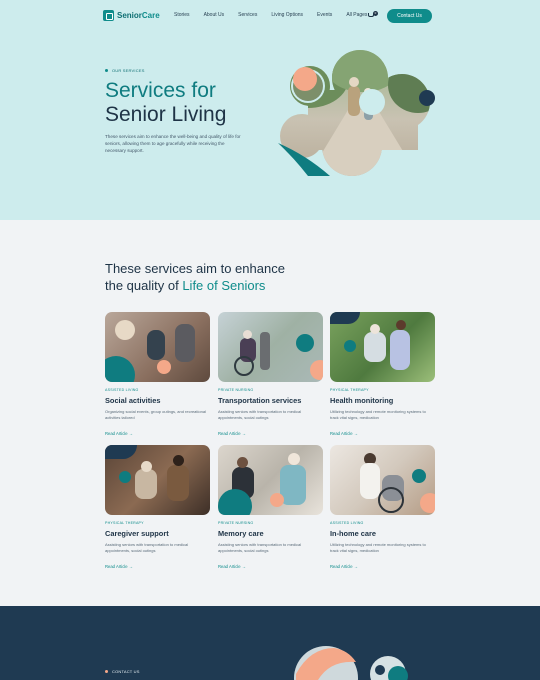 The height and width of the screenshot is (680, 540). What do you see at coordinates (166, 102) in the screenshot?
I see `page-title: Services for Senior Living` at bounding box center [166, 102].